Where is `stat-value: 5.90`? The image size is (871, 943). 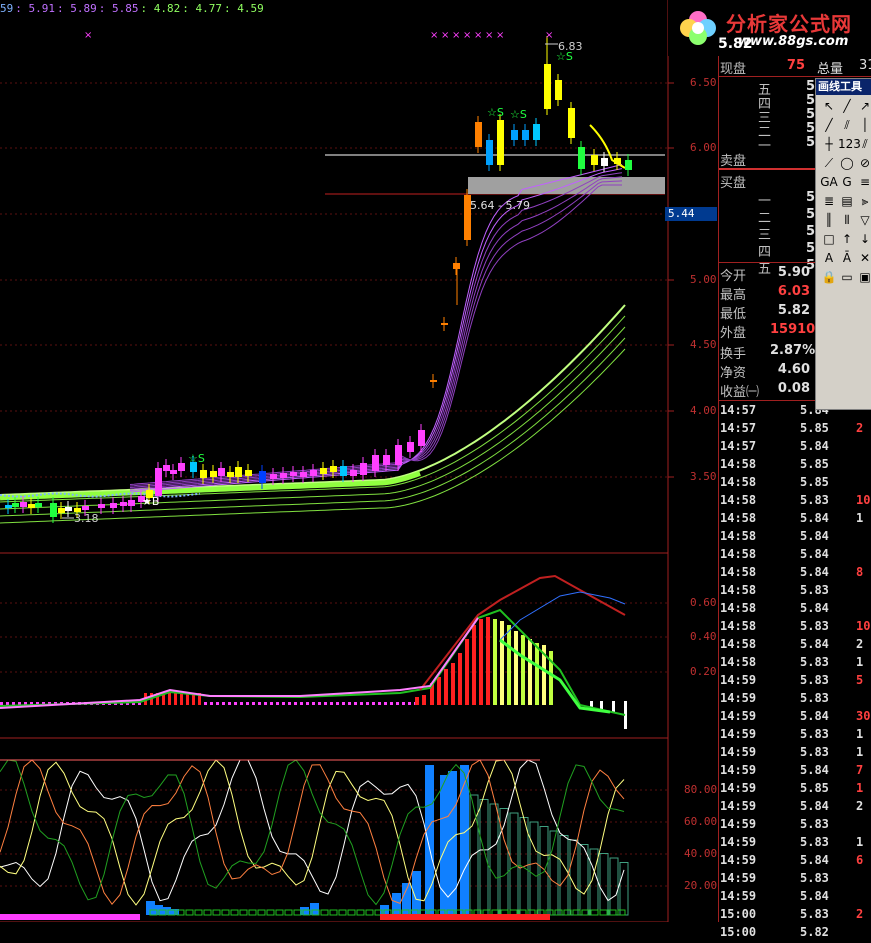 stat-value: 5.90 is located at coordinates (793, 272).